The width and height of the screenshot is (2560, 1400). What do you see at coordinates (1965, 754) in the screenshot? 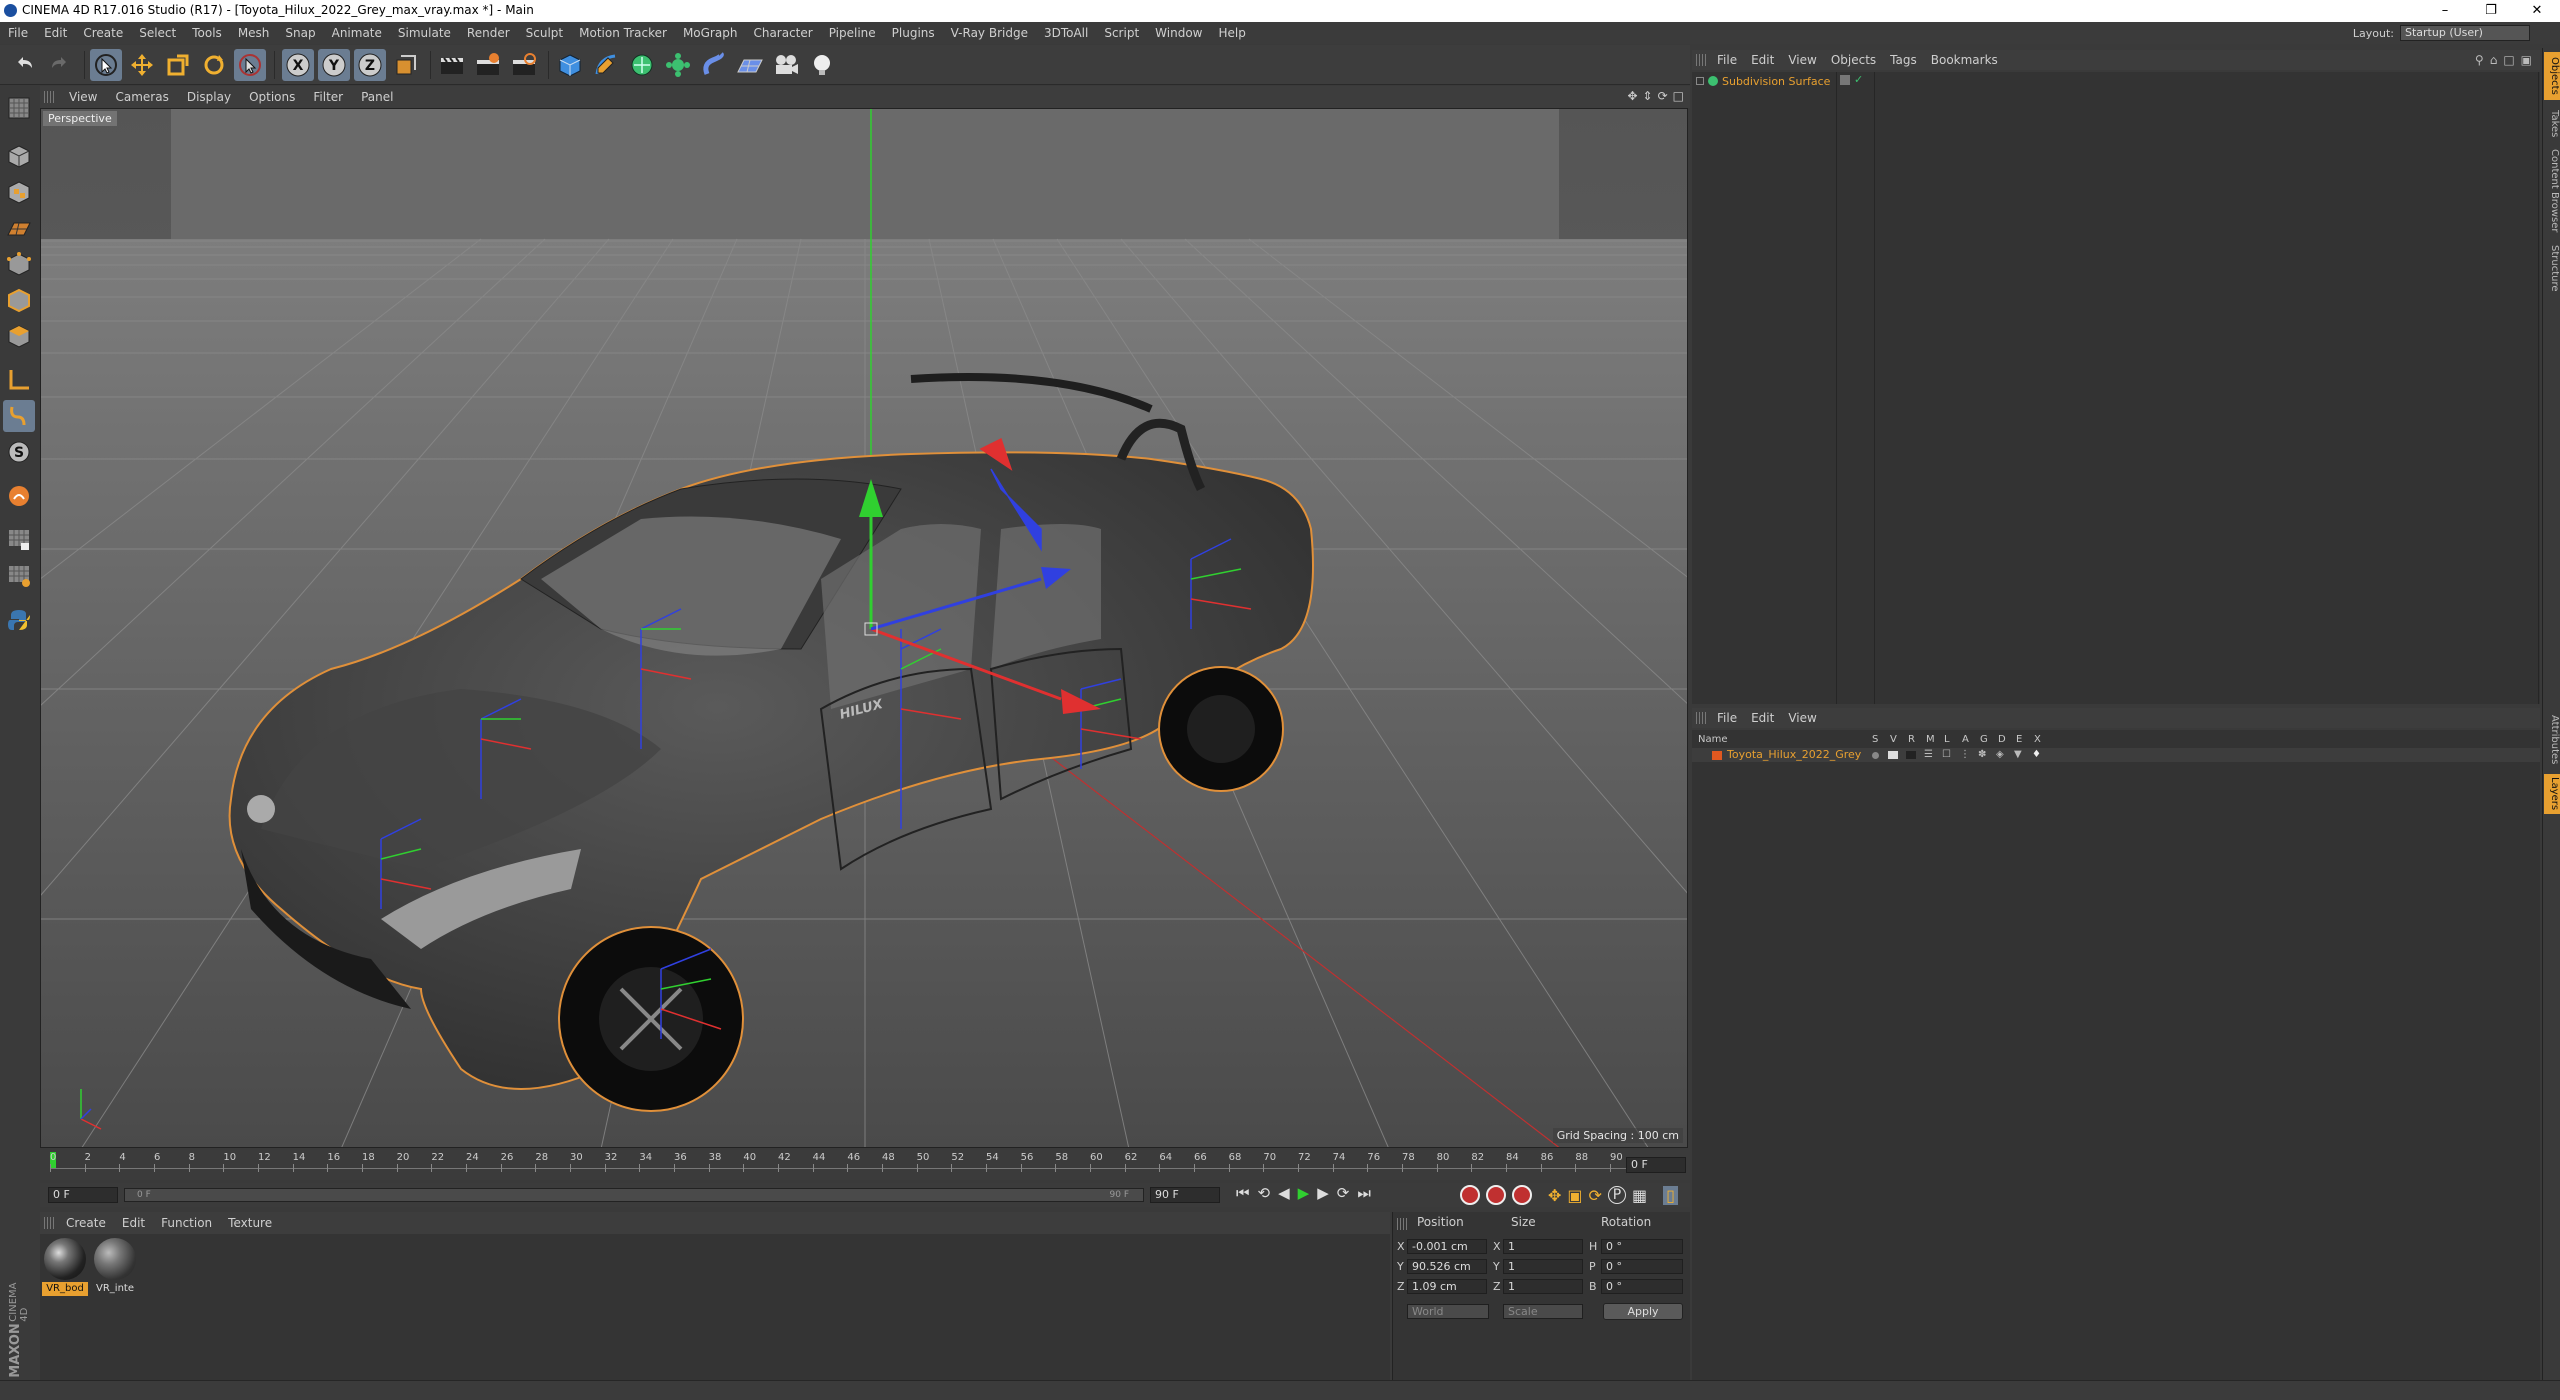
I see `layer-animation-icon: ⋮` at bounding box center [1965, 754].